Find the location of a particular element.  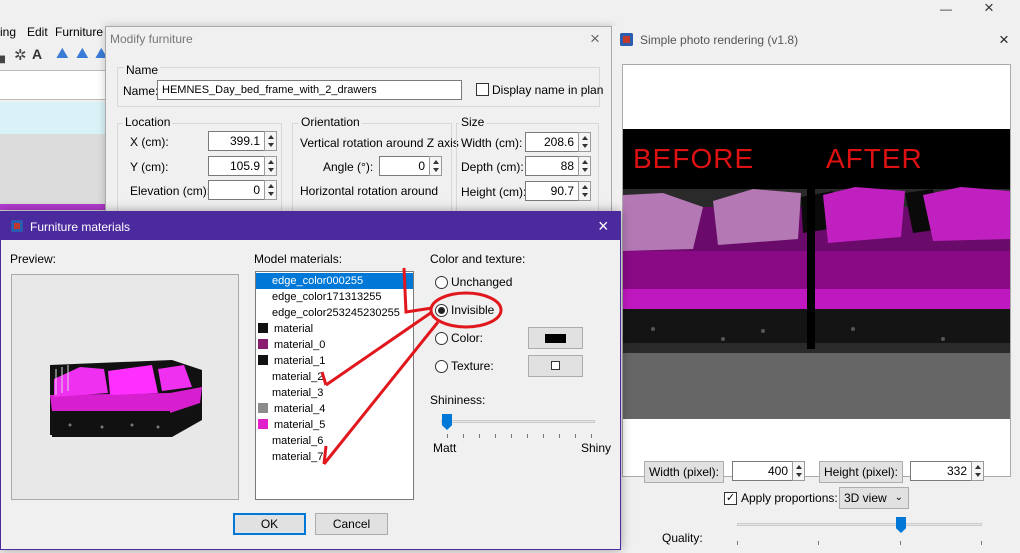

quality-slider-track is located at coordinates (859, 524).